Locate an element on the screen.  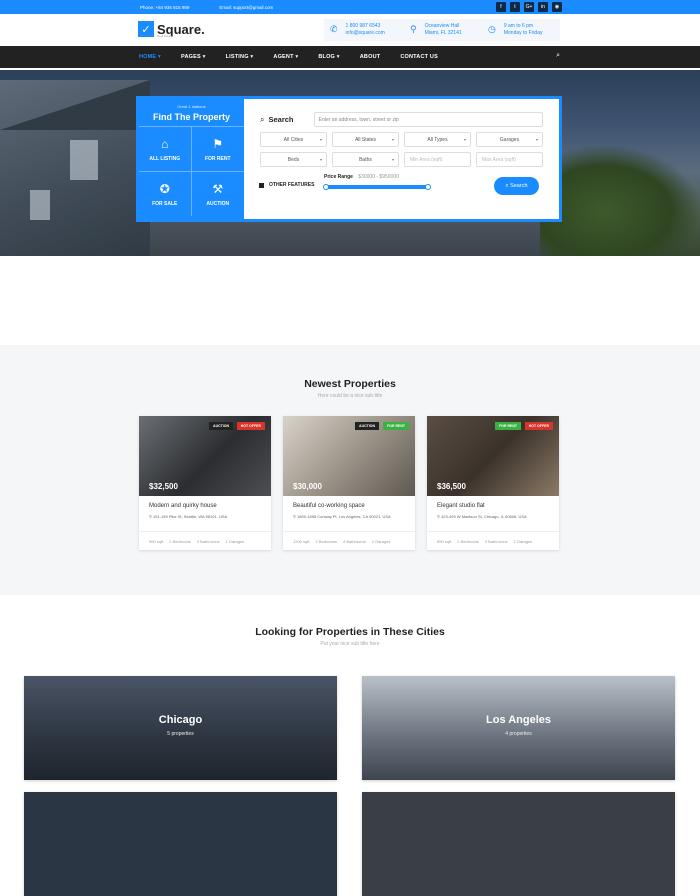
gavel-icon: ⚒ is located at coordinates (218, 188).